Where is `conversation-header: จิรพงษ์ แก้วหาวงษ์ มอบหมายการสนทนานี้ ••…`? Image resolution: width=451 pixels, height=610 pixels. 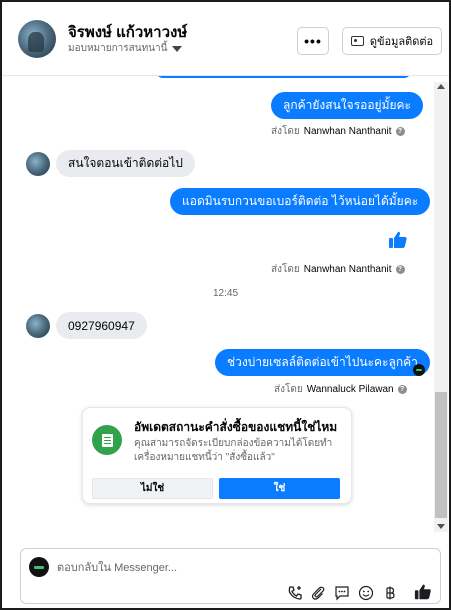 conversation-header: จิรพงษ์ แก้วหาวงษ์ มอบหมายการสนทนานี้ ••… is located at coordinates (225, 39).